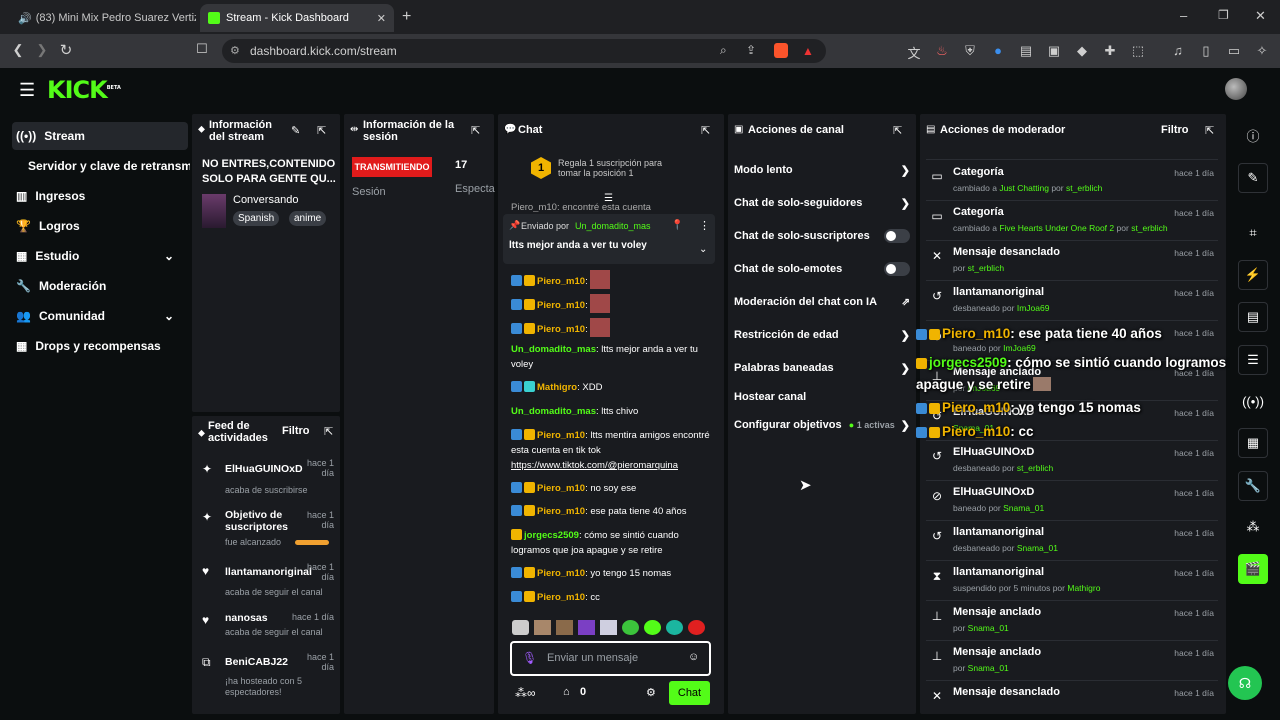 The width and height of the screenshot is (1280, 720). What do you see at coordinates (1253, 360) in the screenshot?
I see `list-icon: ☰` at bounding box center [1253, 360].